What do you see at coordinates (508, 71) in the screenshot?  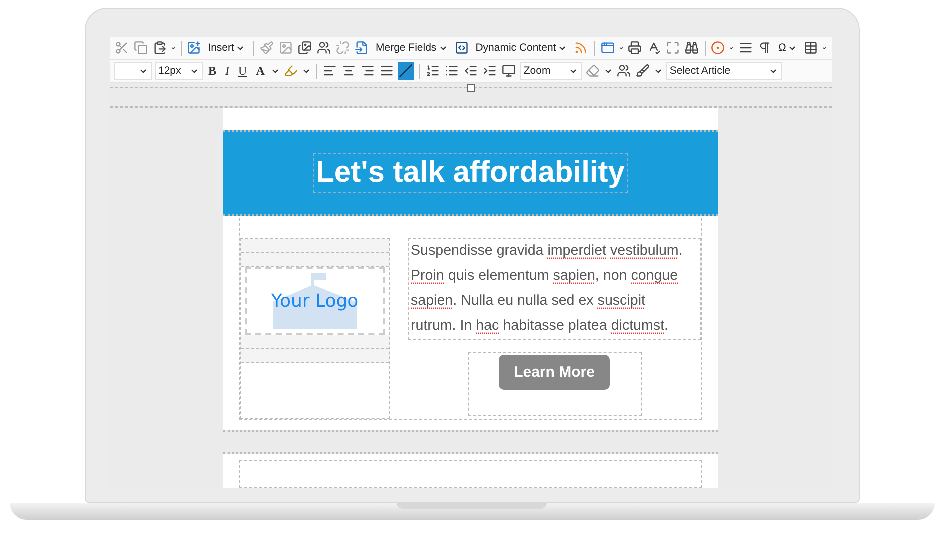 I see `monitor-icon` at bounding box center [508, 71].